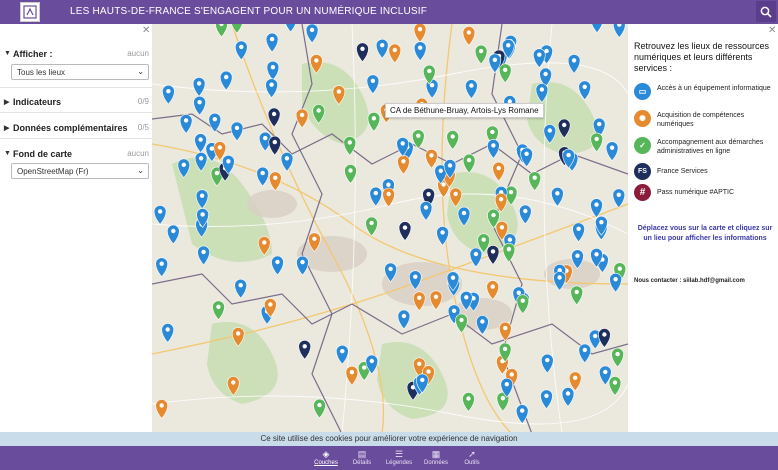  What do you see at coordinates (436, 463) in the screenshot?
I see `tab-label: Données` at bounding box center [436, 463].